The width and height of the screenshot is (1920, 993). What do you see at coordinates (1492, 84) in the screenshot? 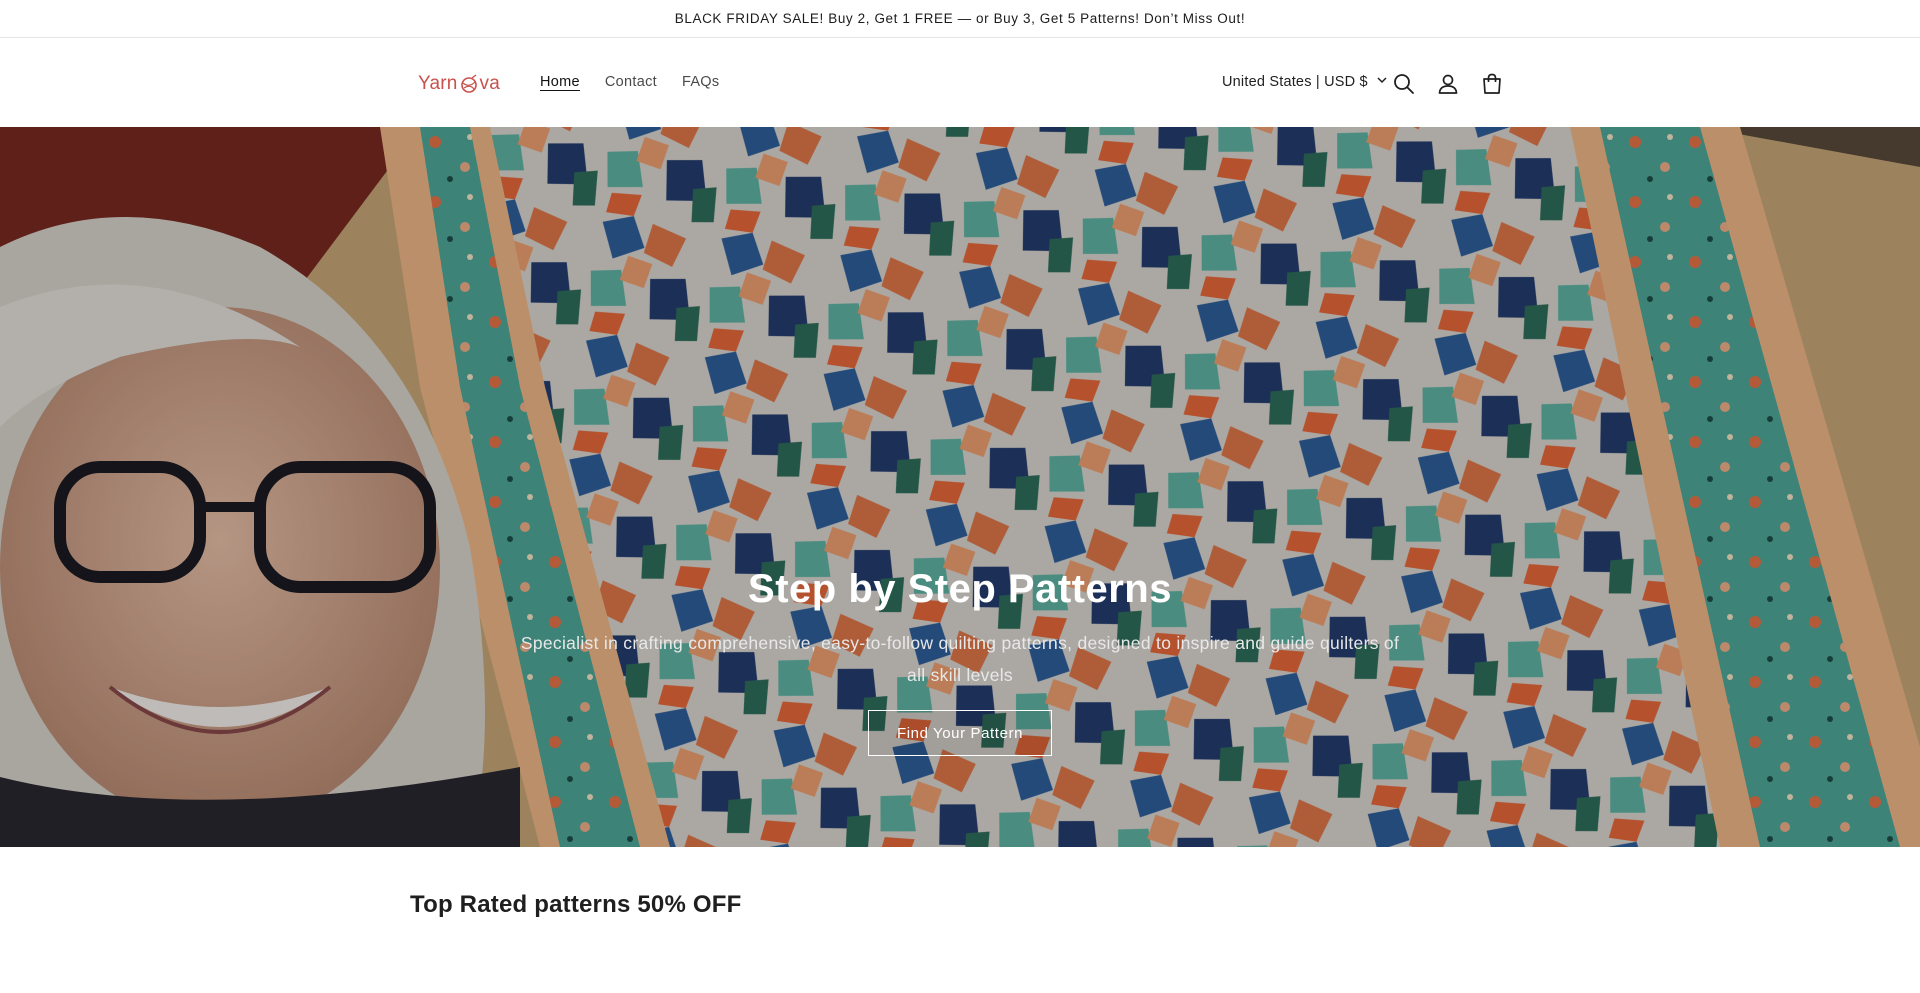
I see `cart-icon` at bounding box center [1492, 84].